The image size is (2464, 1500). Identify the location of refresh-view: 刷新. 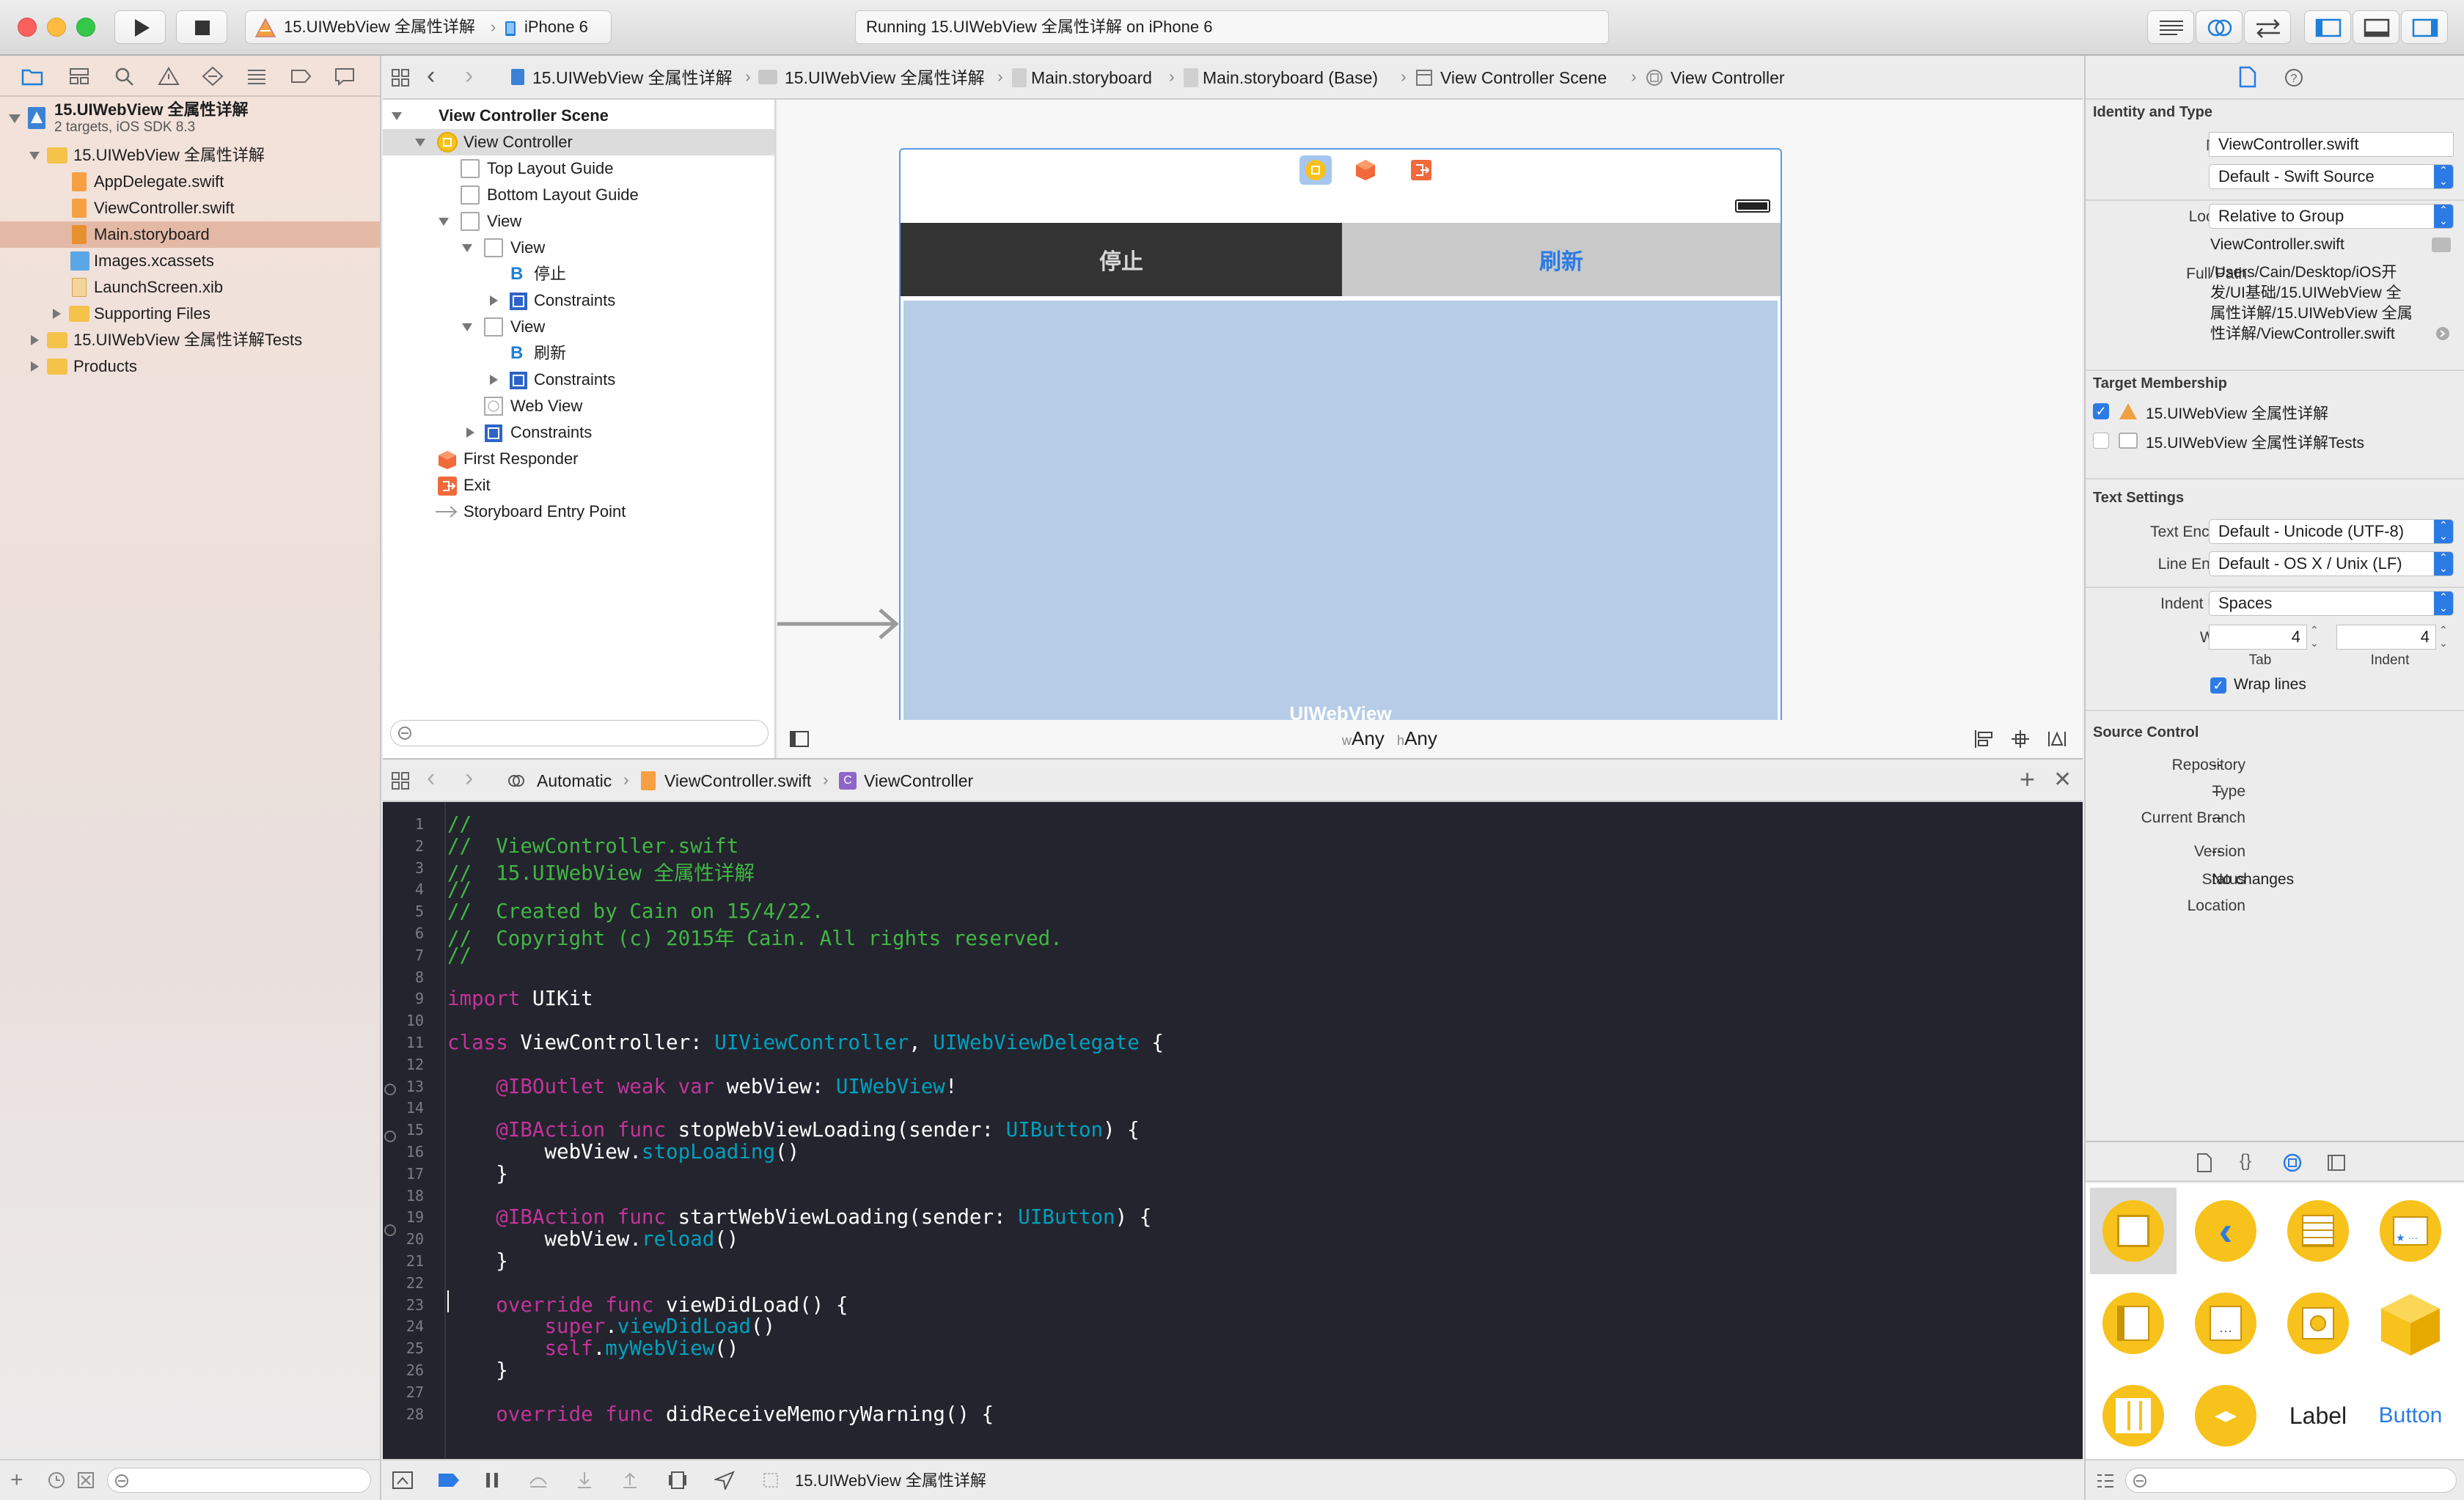
(1561, 259).